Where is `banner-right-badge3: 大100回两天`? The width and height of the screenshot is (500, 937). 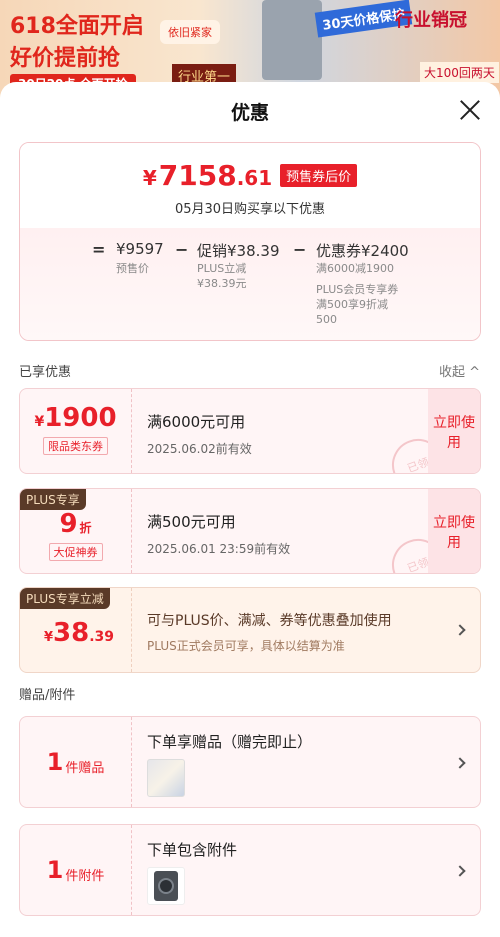 banner-right-badge3: 大100回两天 is located at coordinates (459, 72).